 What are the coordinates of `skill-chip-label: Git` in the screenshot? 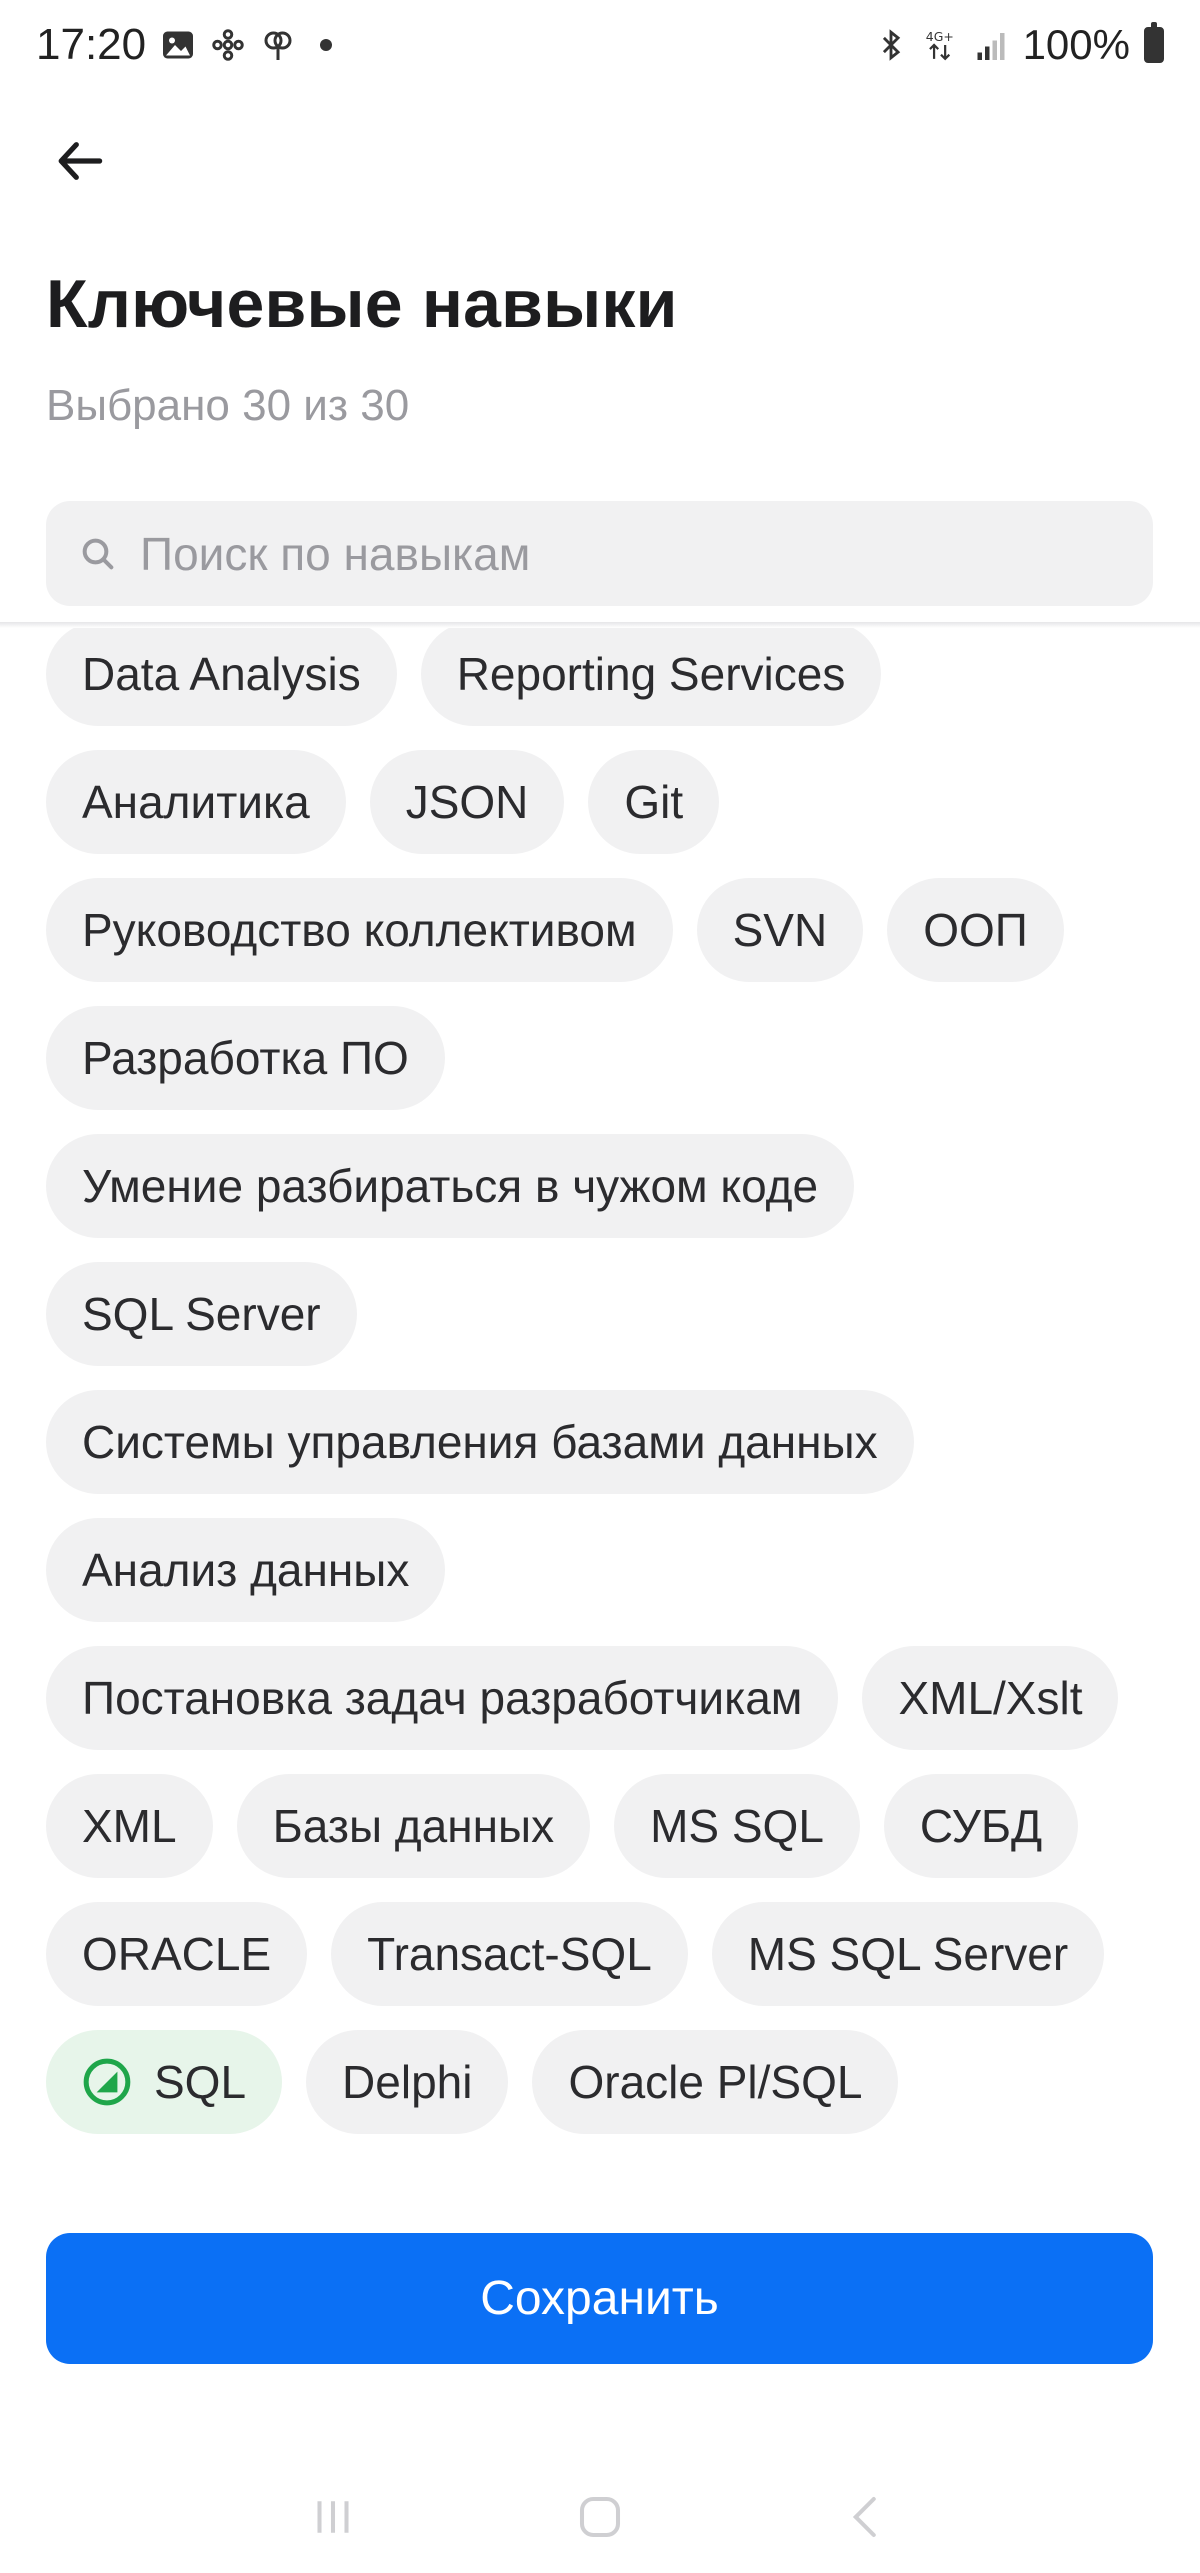 It's located at (654, 802).